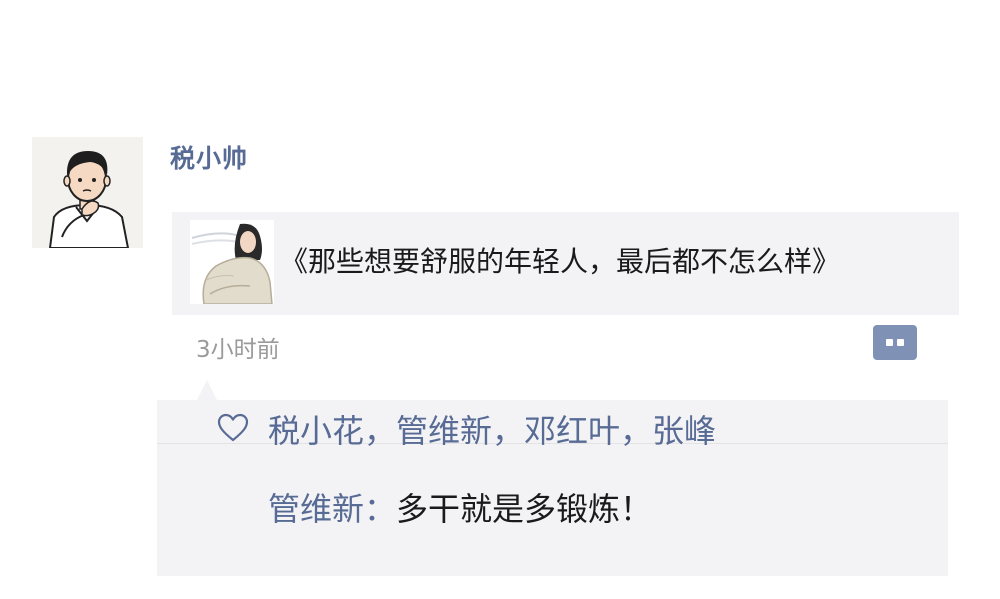 The image size is (1000, 599). I want to click on woman-sweater-thumbnail-icon, so click(232, 262).